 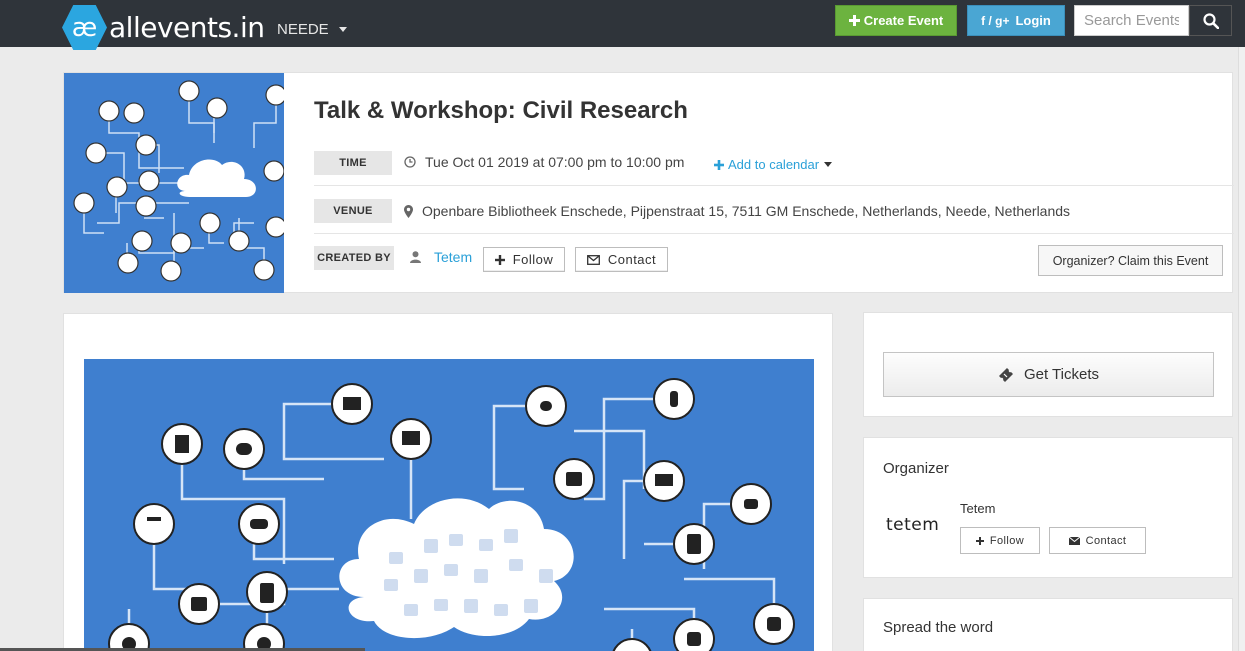 I want to click on social-login-icons: f / g+, so click(x=995, y=20).